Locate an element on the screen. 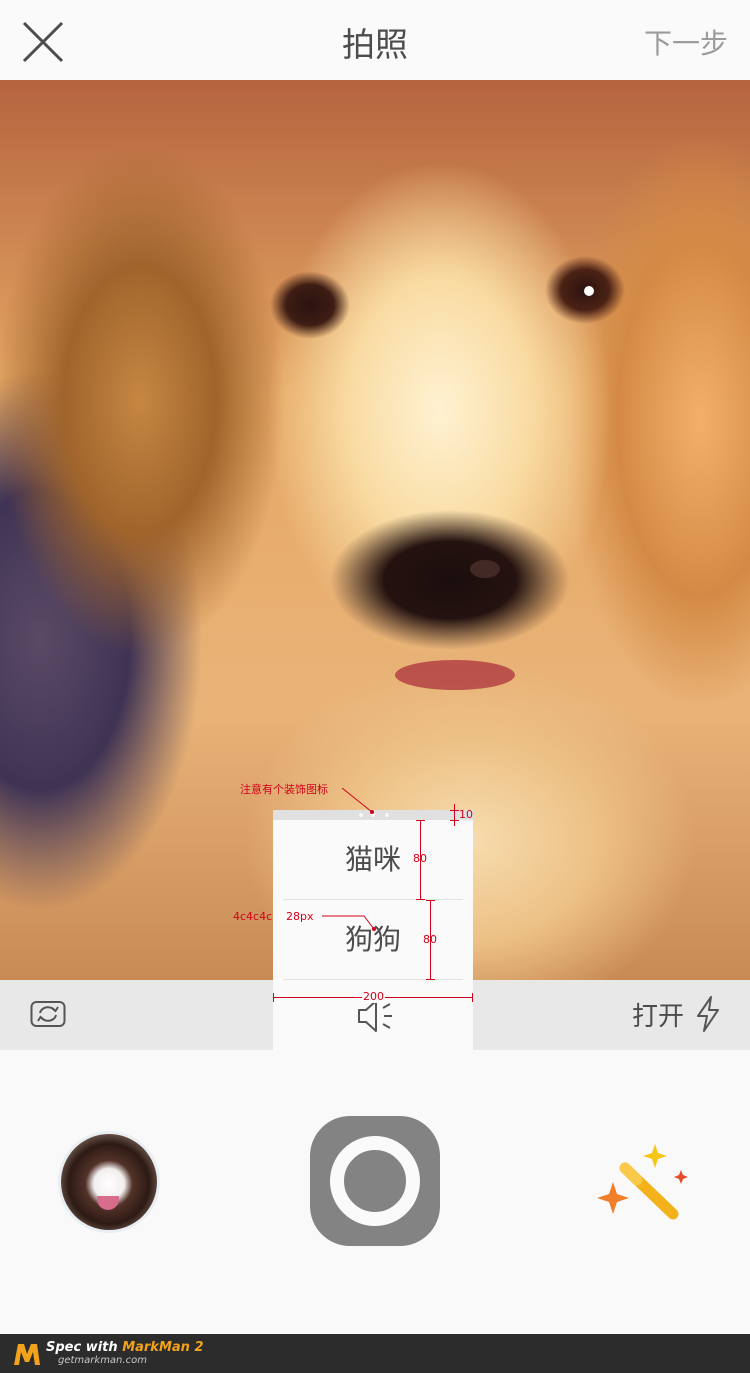  flash-toggle: 打开 is located at coordinates (677, 1014).